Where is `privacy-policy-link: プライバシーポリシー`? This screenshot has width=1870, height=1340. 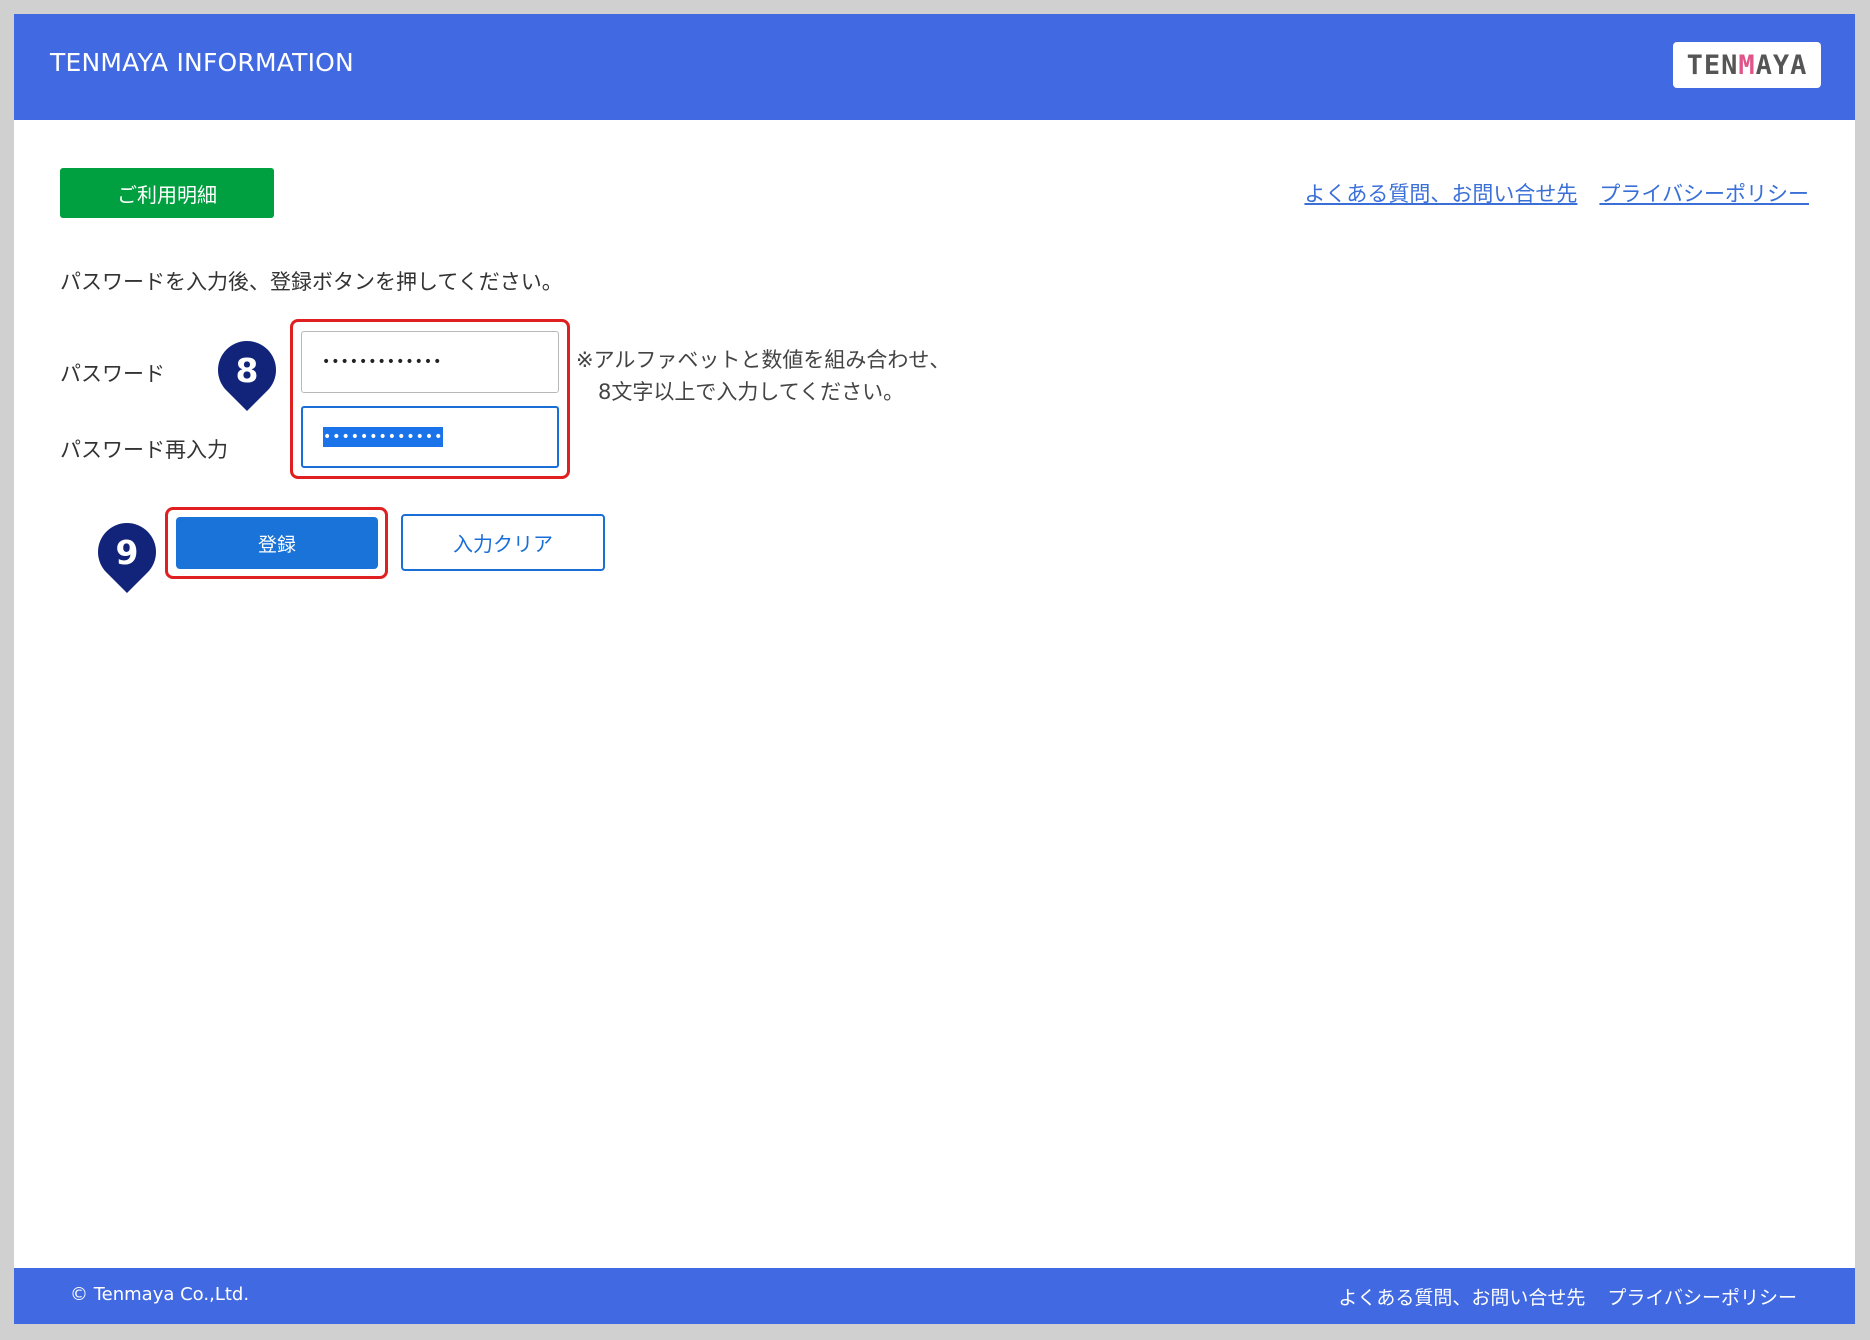 privacy-policy-link: プライバシーポリシー is located at coordinates (1704, 193).